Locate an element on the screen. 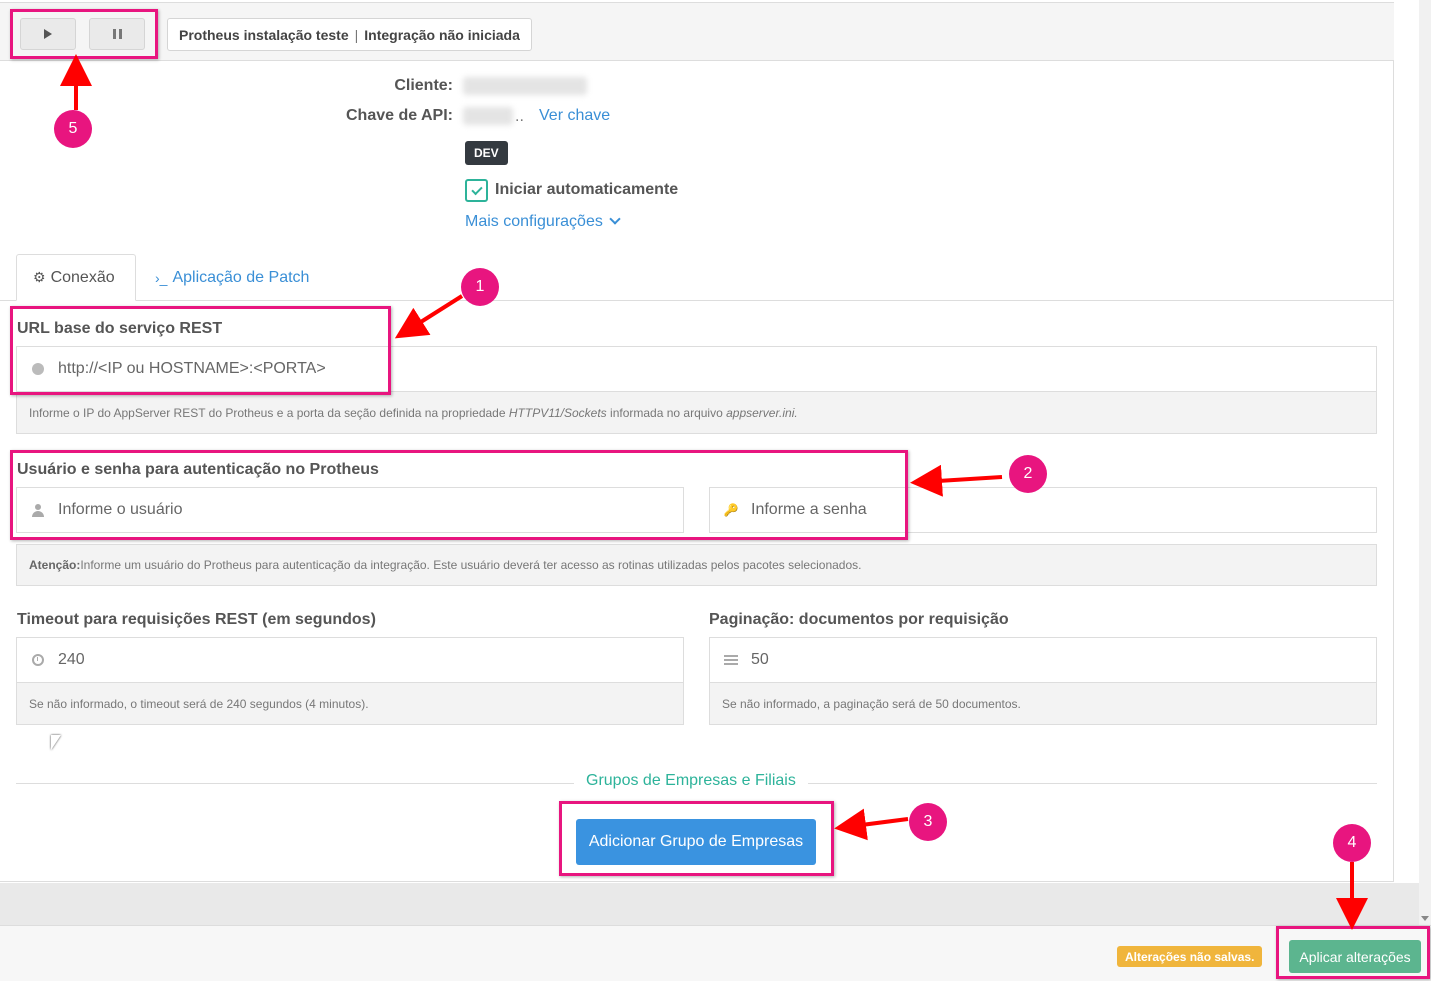  pause-button is located at coordinates (117, 34).